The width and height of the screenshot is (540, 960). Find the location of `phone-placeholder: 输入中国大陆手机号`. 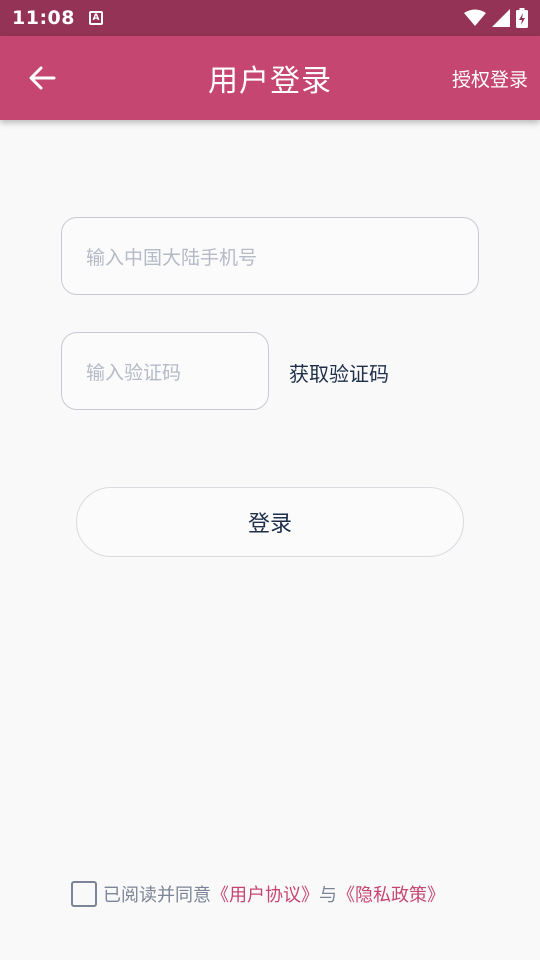

phone-placeholder: 输入中国大陆手机号 is located at coordinates (172, 257).